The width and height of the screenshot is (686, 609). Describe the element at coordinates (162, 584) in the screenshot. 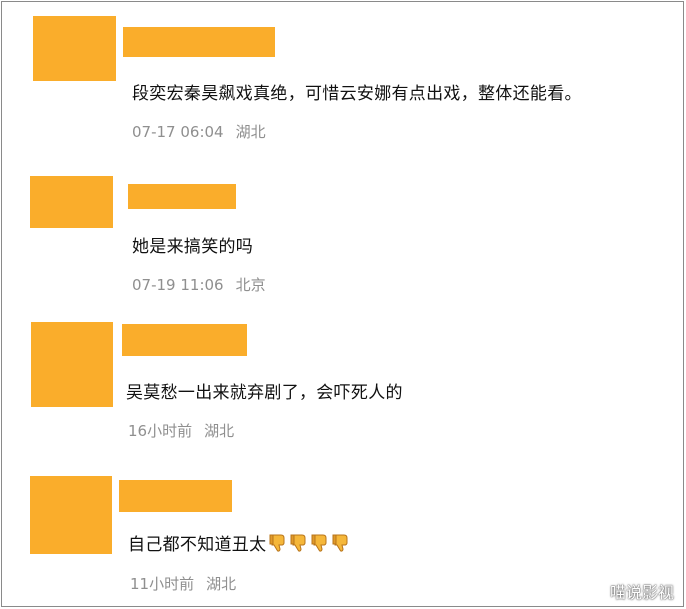

I see `comment-time: 11小时前` at that location.